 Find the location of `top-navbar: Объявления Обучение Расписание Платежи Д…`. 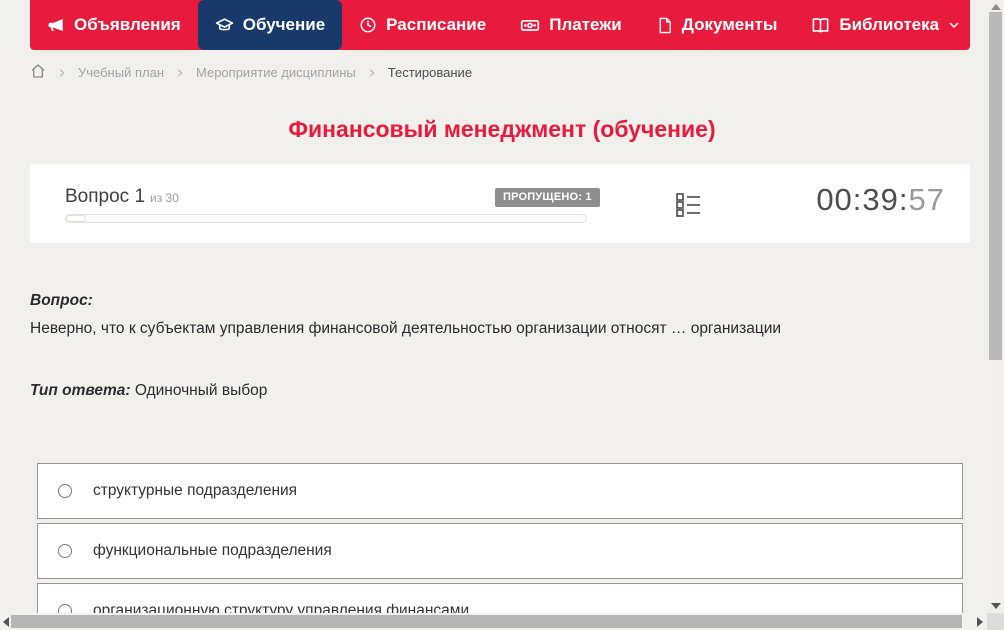

top-navbar: Объявления Обучение Расписание Платежи Д… is located at coordinates (500, 25).